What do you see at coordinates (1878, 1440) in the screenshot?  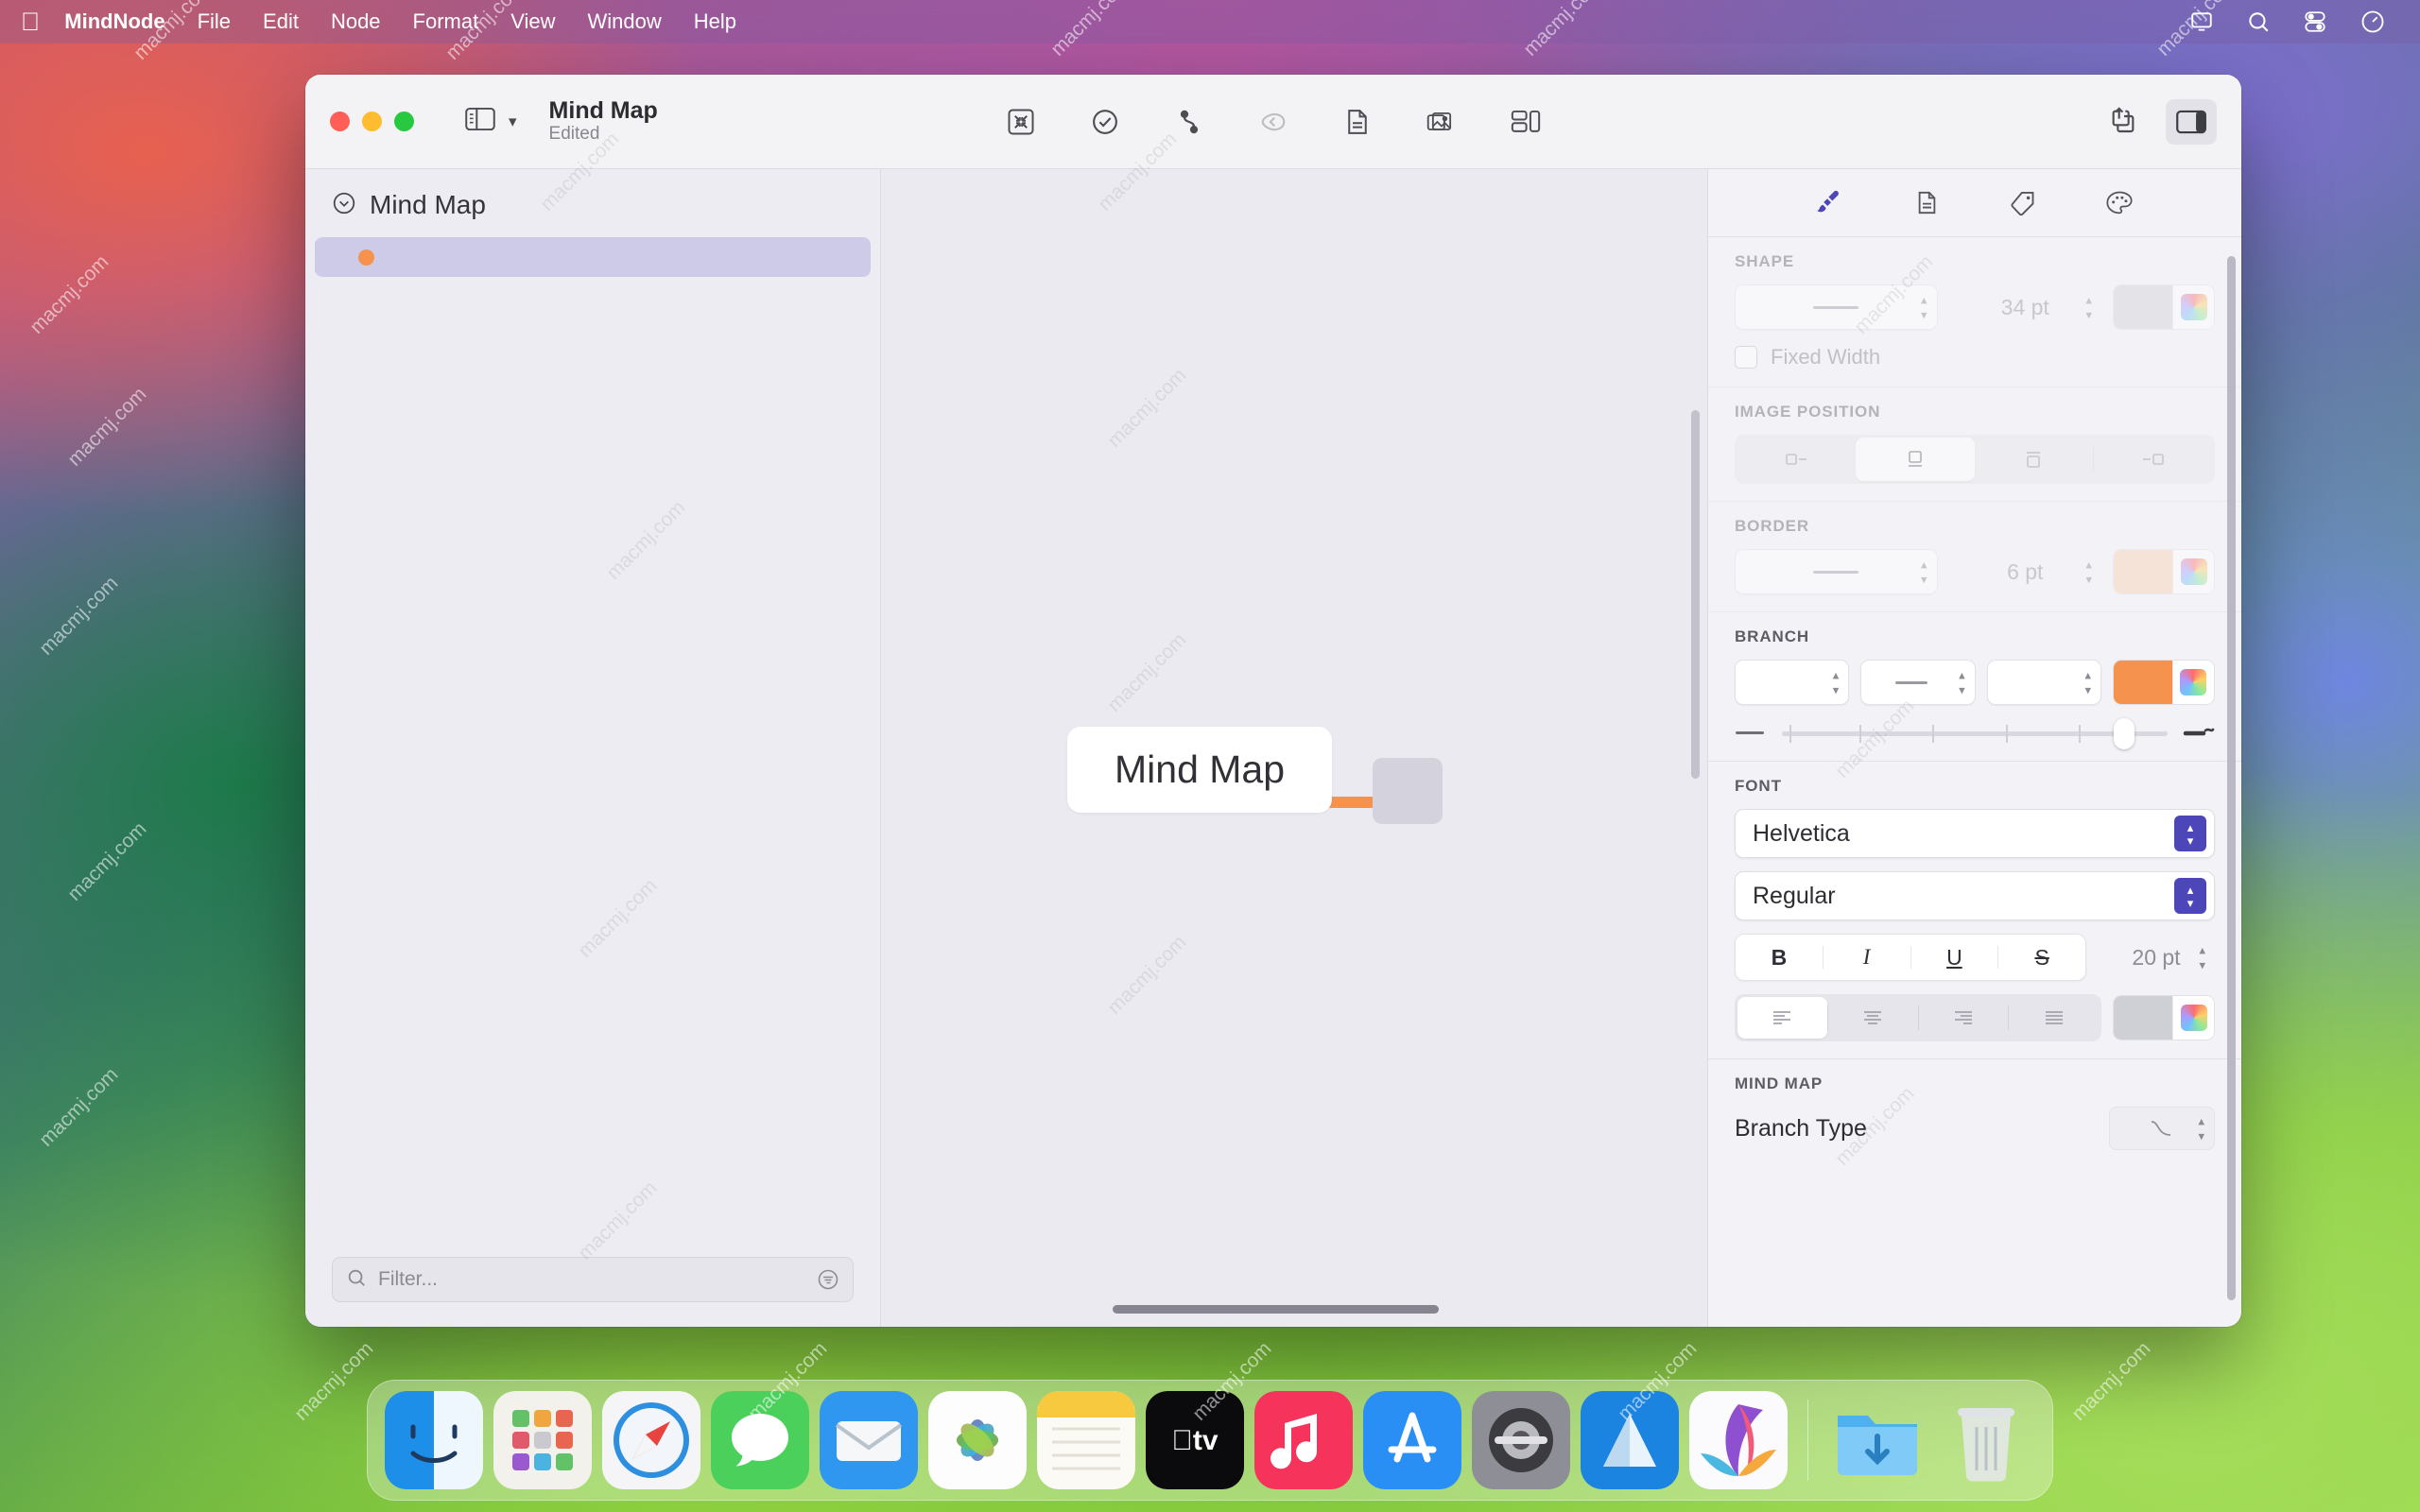 I see `dock-downloads` at bounding box center [1878, 1440].